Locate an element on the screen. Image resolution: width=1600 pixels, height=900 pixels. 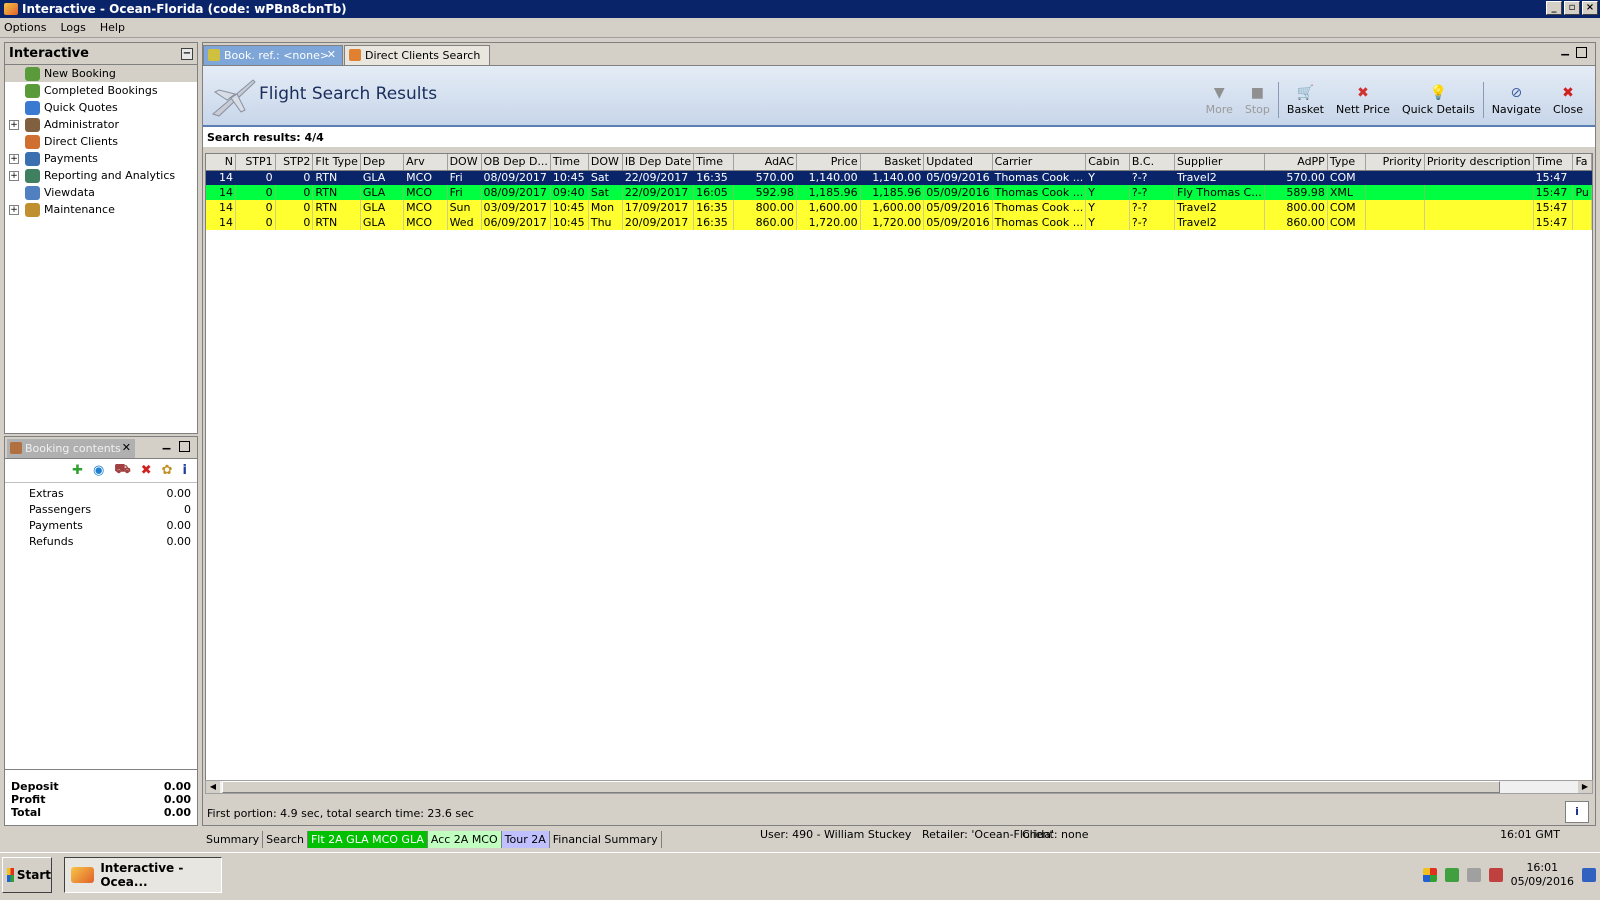
column-header: Price is located at coordinates (828, 162).